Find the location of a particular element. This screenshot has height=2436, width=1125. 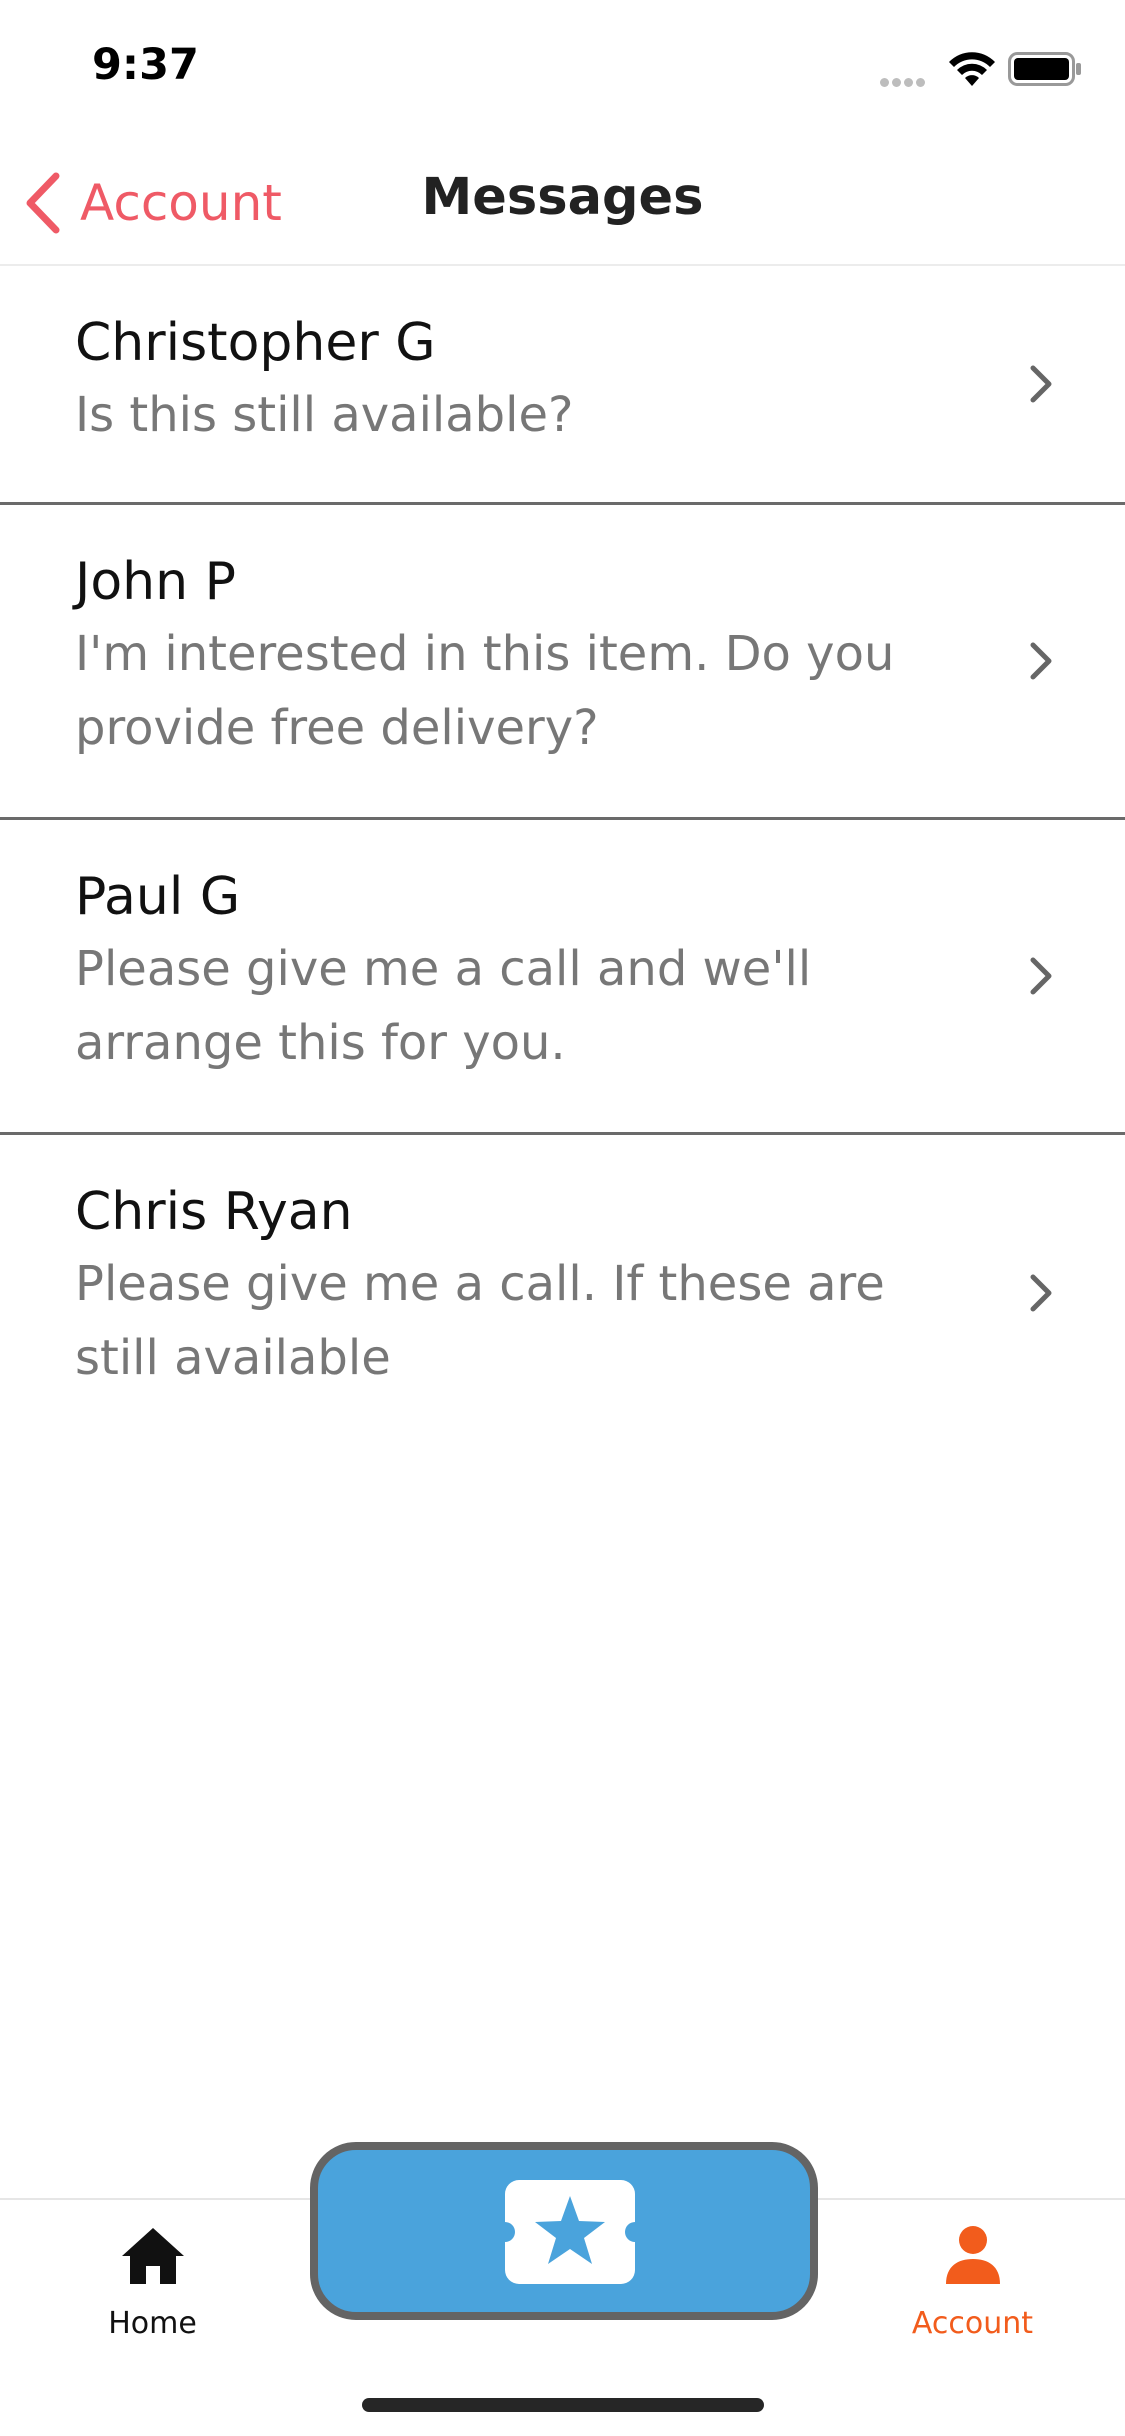

cellular-signal-icon is located at coordinates (907, 80).